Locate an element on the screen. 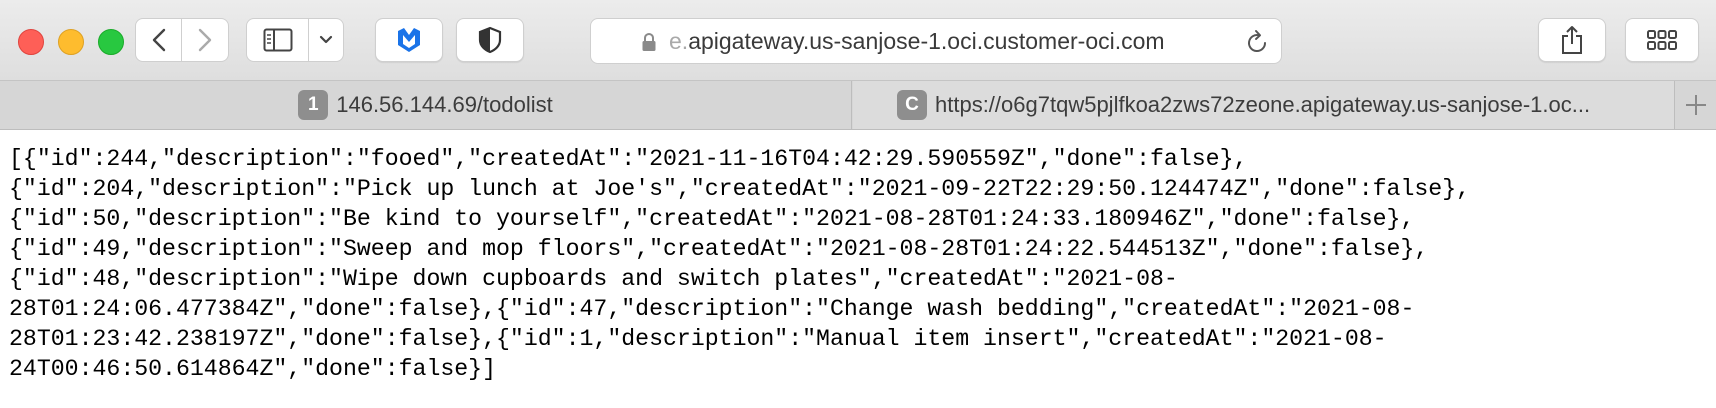 This screenshot has height=408, width=1716. sidebar-menu-button is located at coordinates (326, 40).